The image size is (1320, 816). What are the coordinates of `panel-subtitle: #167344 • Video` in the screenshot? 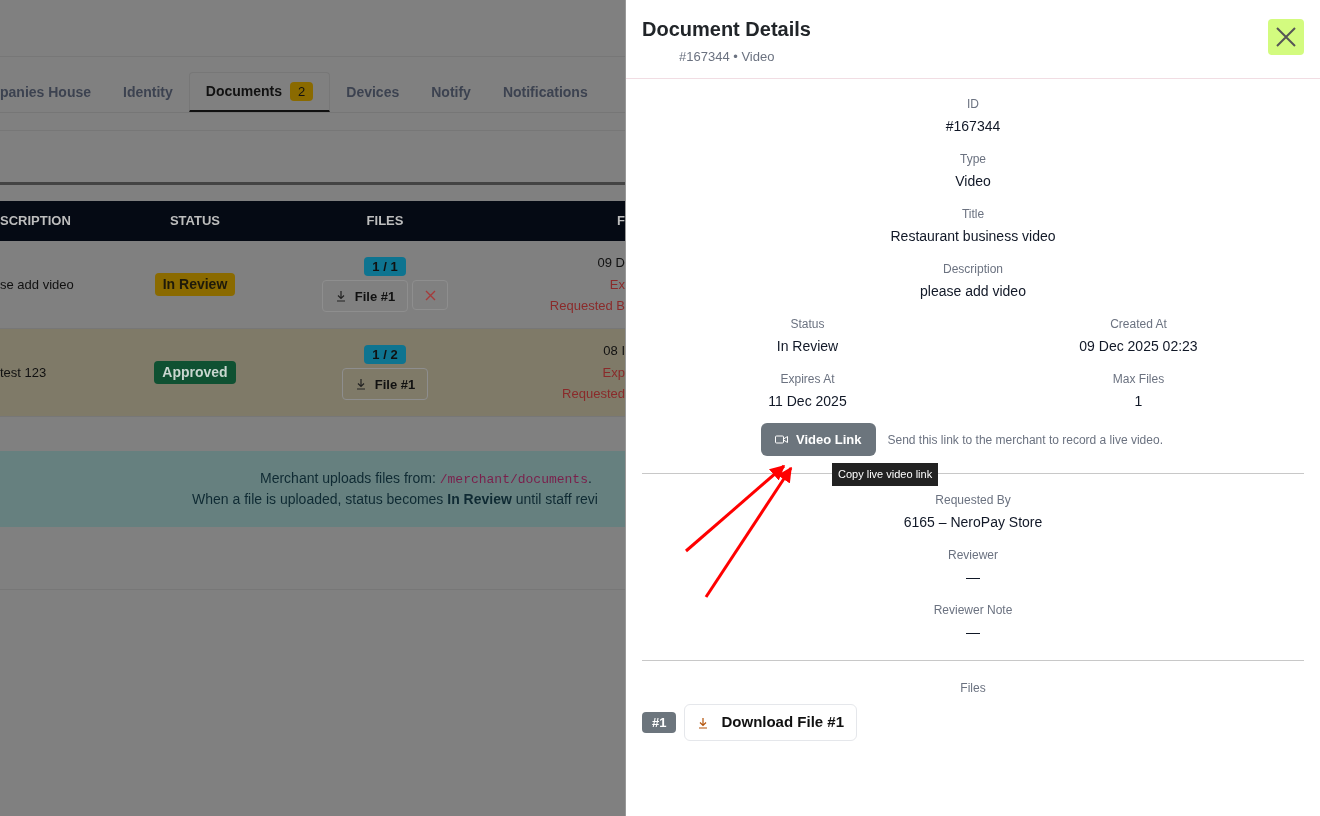 It's located at (727, 57).